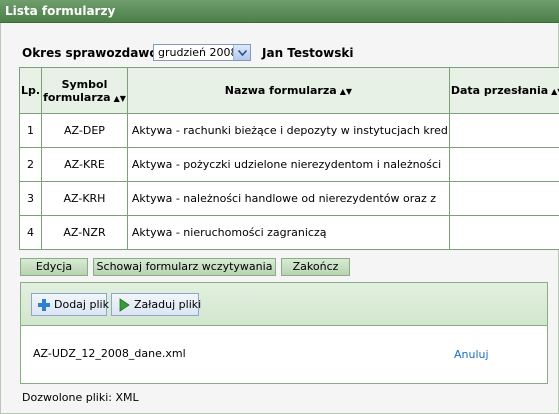  Describe the element at coordinates (30, 130) in the screenshot. I see `cell-lp: 1` at that location.